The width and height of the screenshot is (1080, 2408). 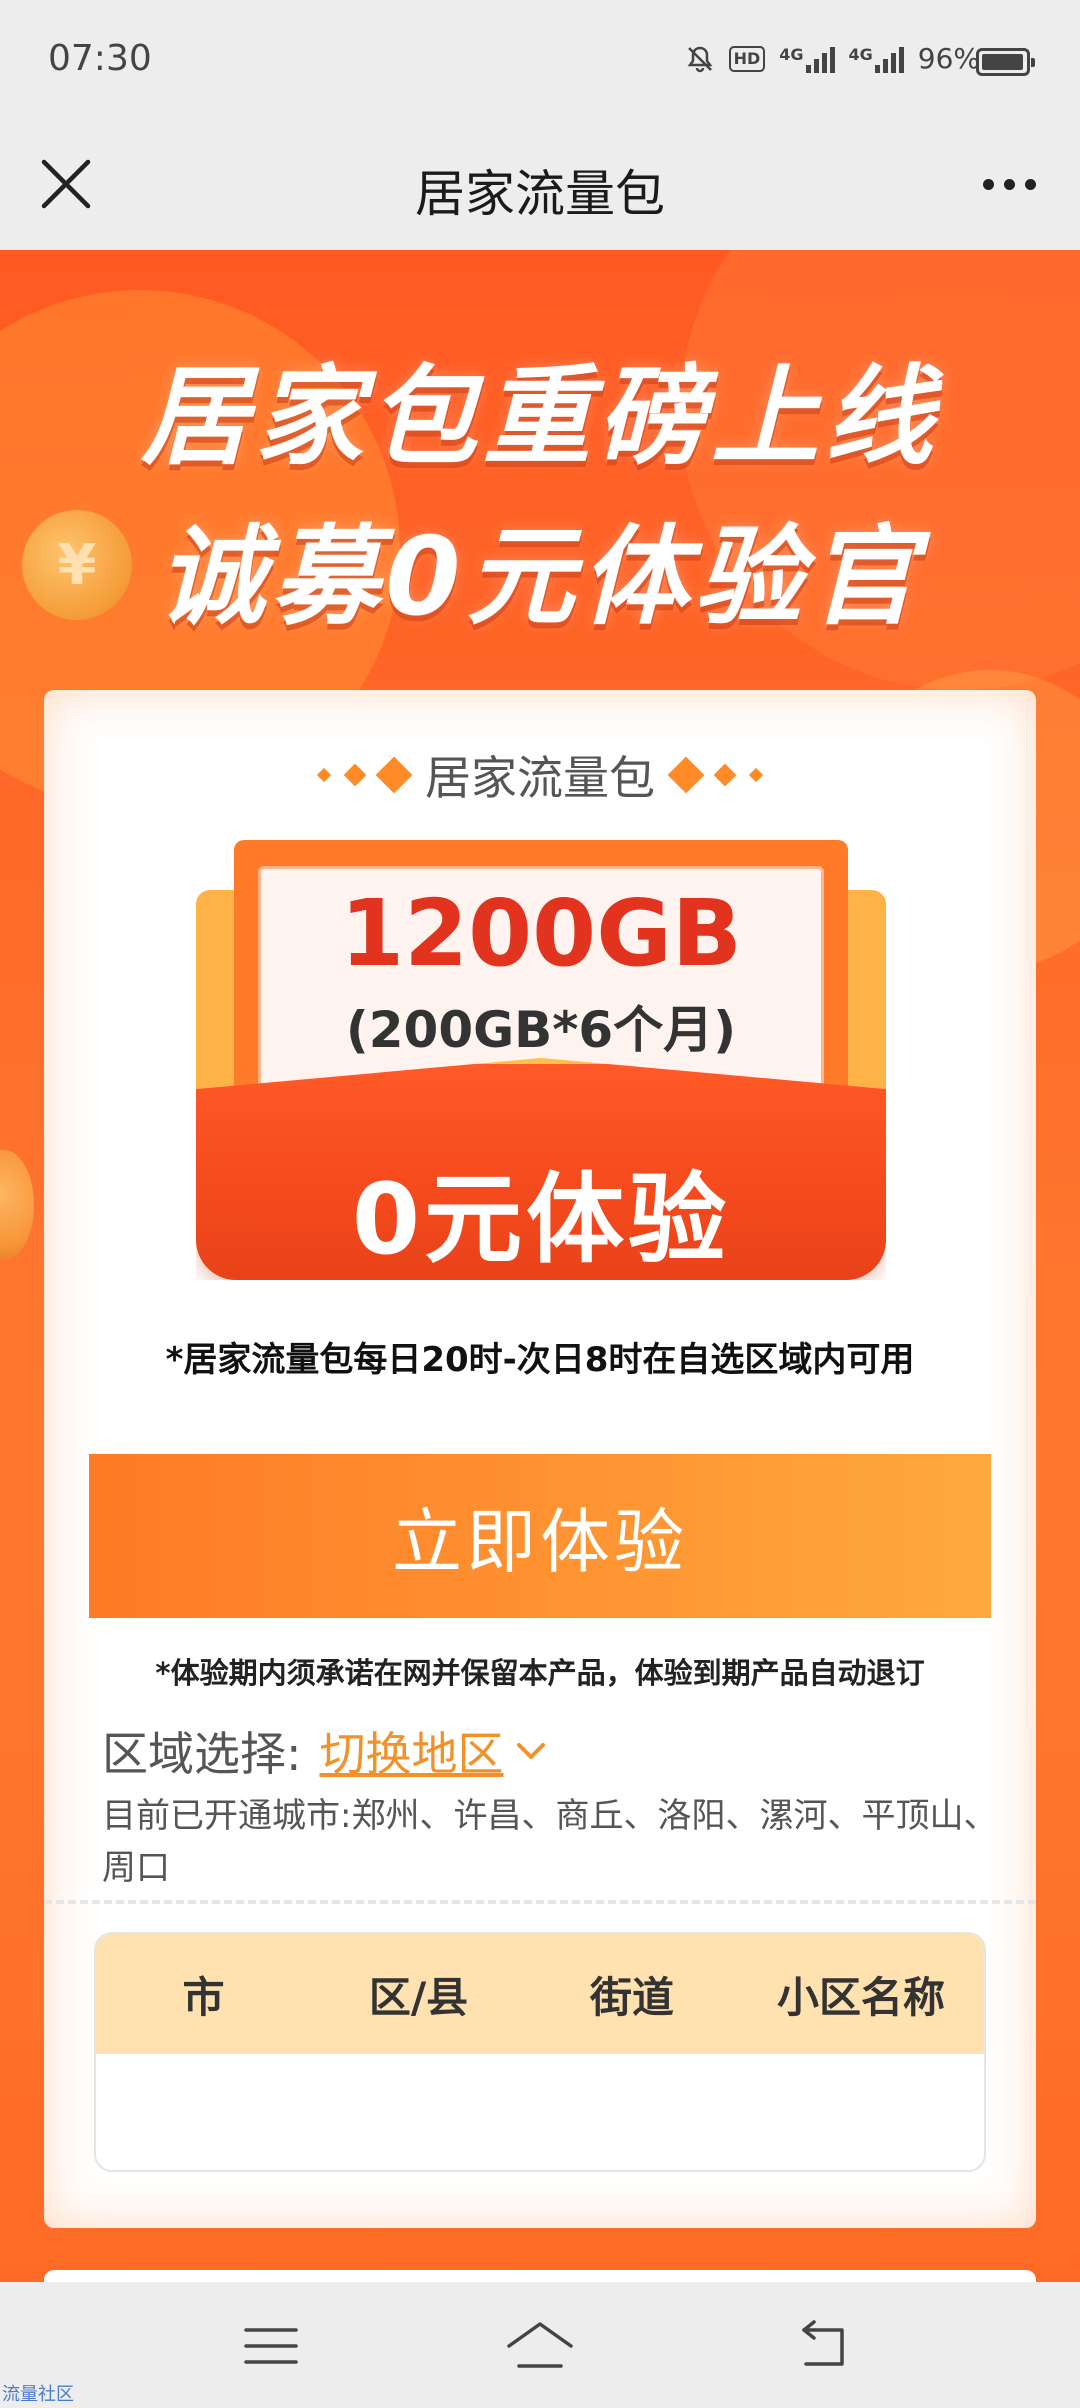 I want to click on banner-headline-line2: 诚募0元体验官, so click(x=540, y=577).